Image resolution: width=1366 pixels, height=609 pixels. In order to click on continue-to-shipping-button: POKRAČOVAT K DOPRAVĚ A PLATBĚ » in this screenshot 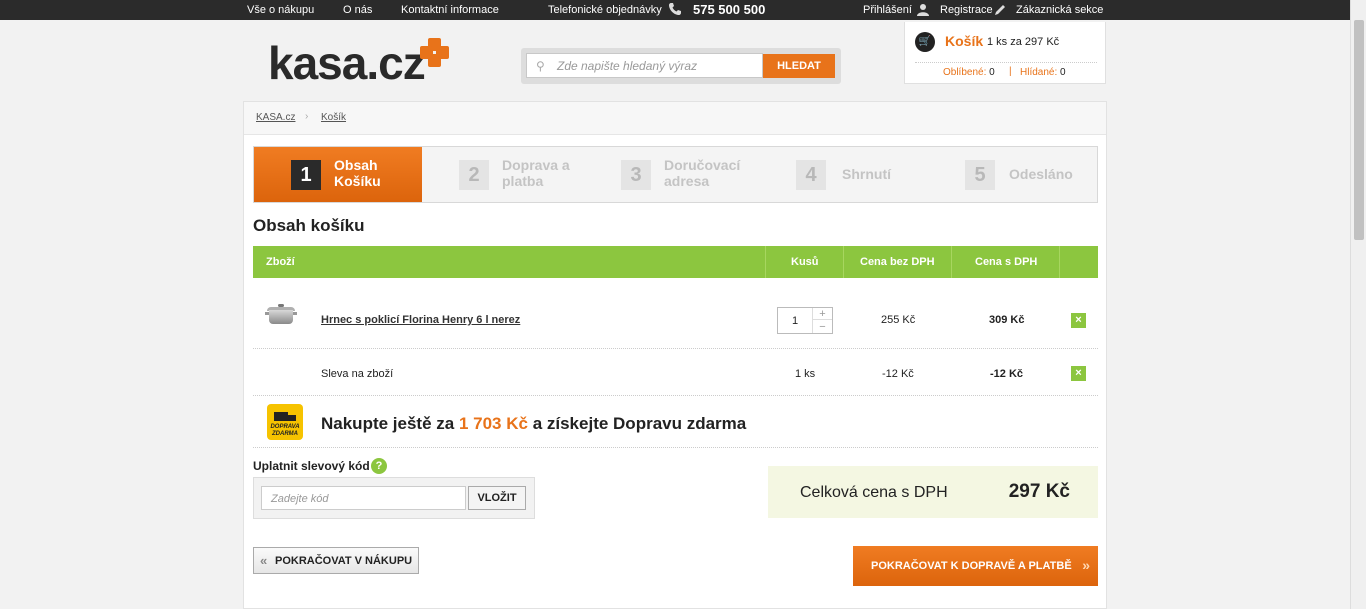, I will do `click(975, 566)`.